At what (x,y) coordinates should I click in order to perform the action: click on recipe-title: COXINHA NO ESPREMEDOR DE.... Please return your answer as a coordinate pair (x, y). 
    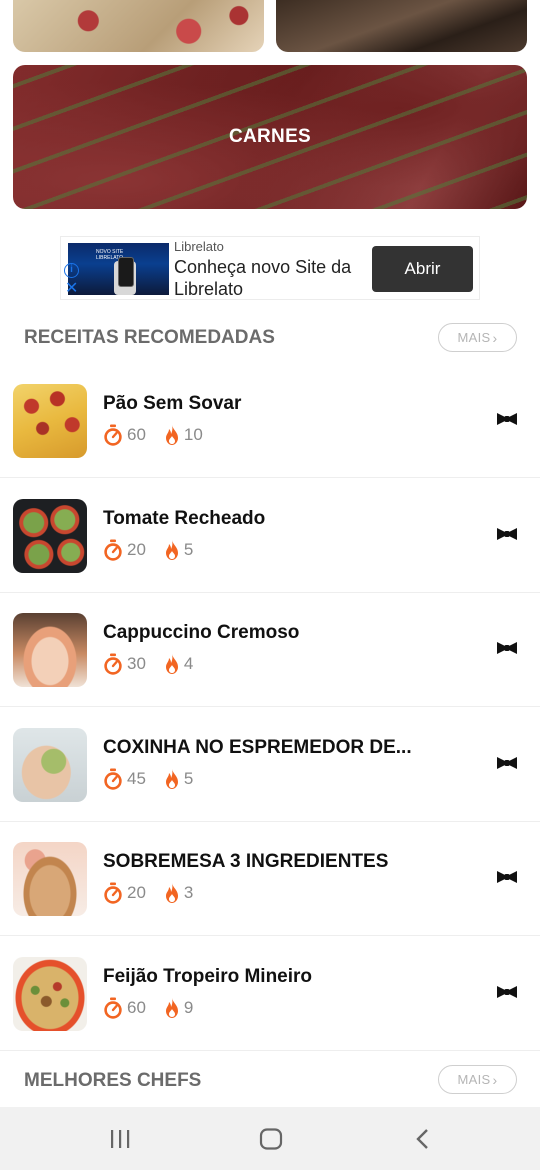
    Looking at the image, I should click on (257, 747).